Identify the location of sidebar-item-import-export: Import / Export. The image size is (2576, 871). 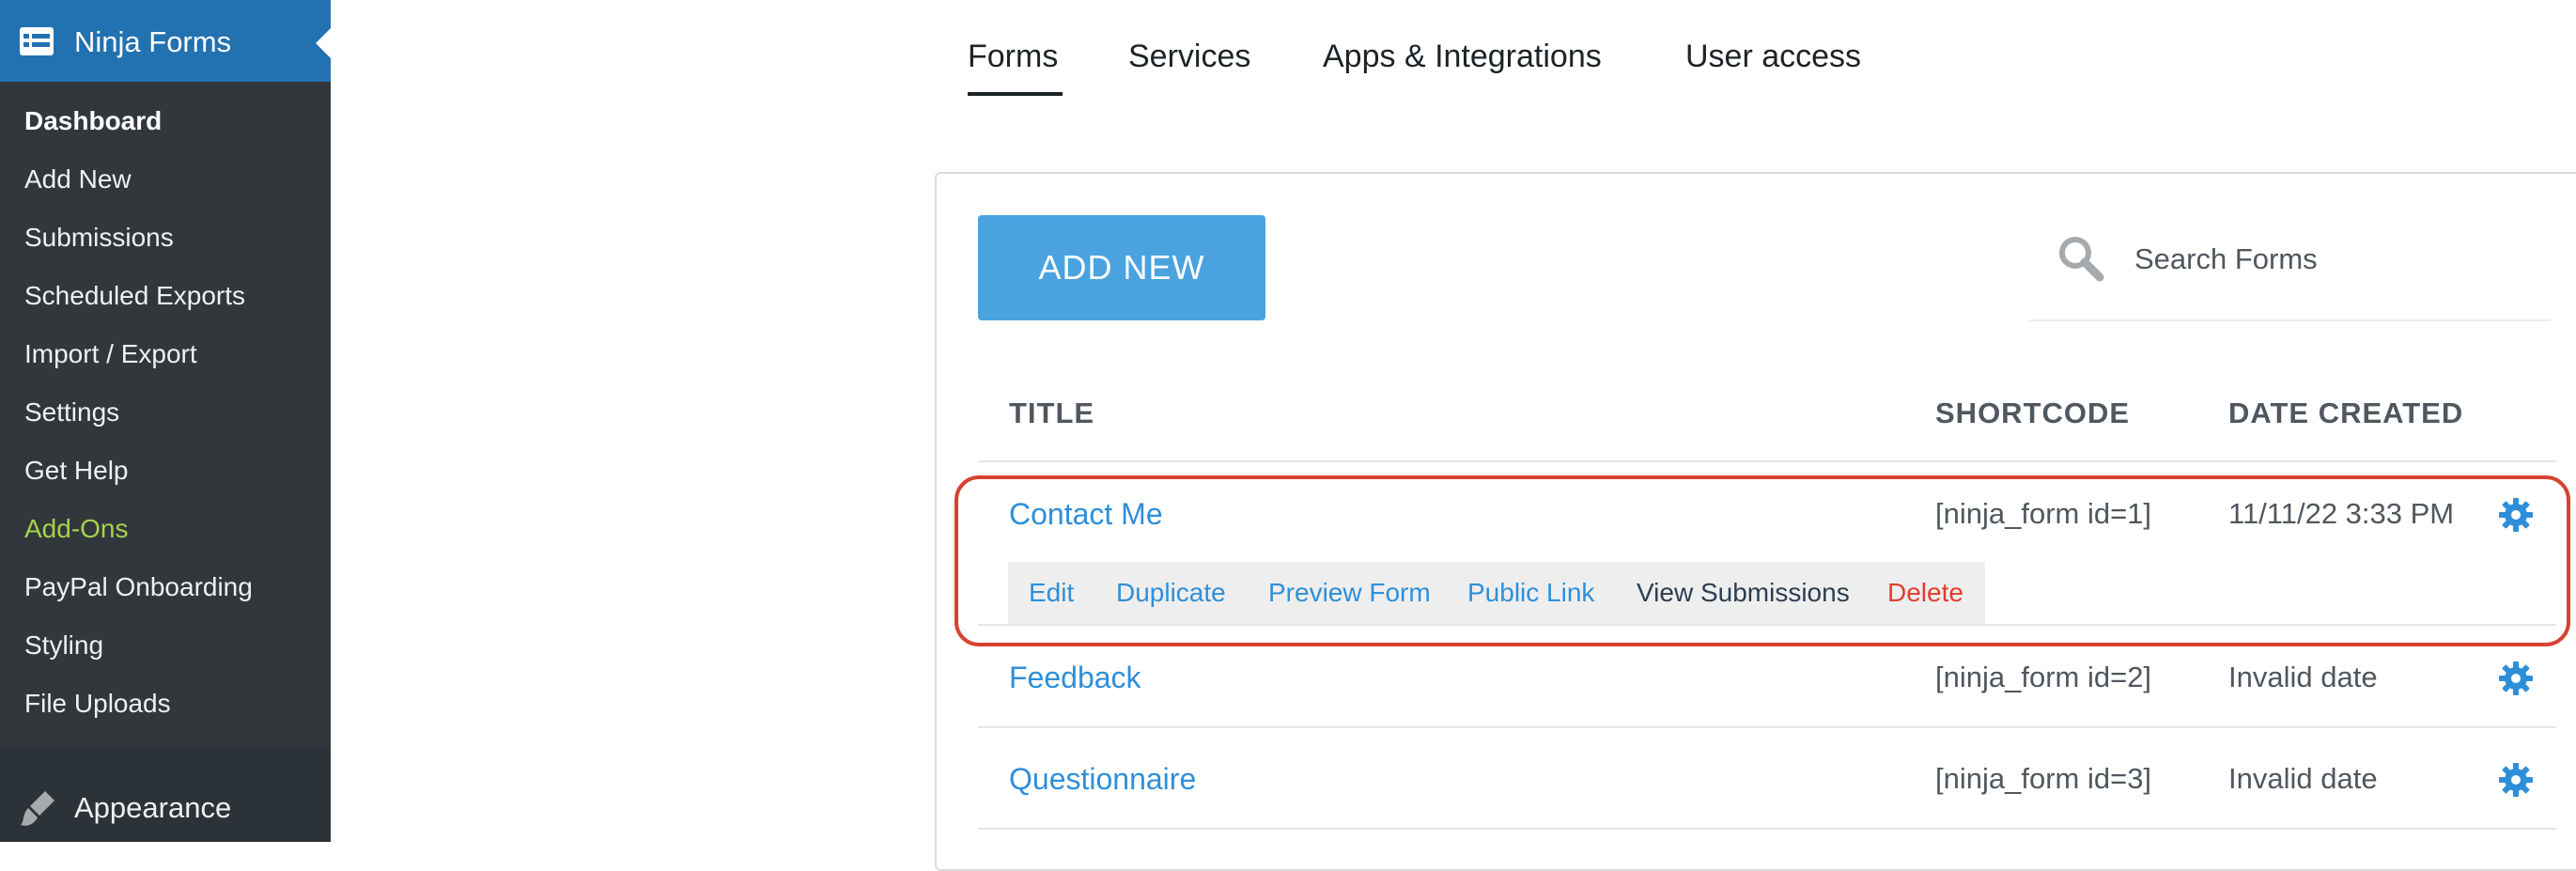
(111, 354).